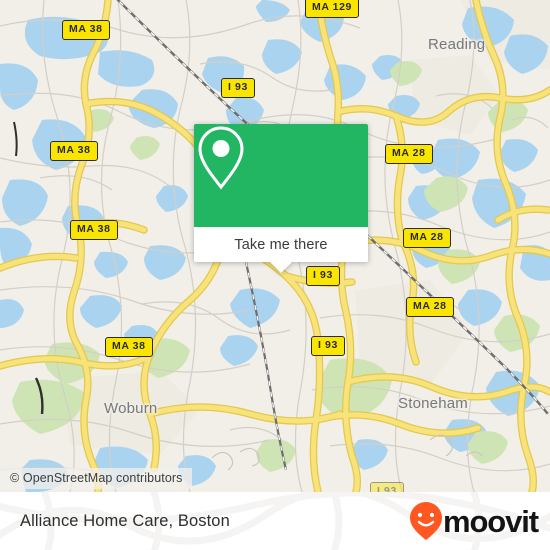  I want to click on location-popup-card: Take me there, so click(281, 198).